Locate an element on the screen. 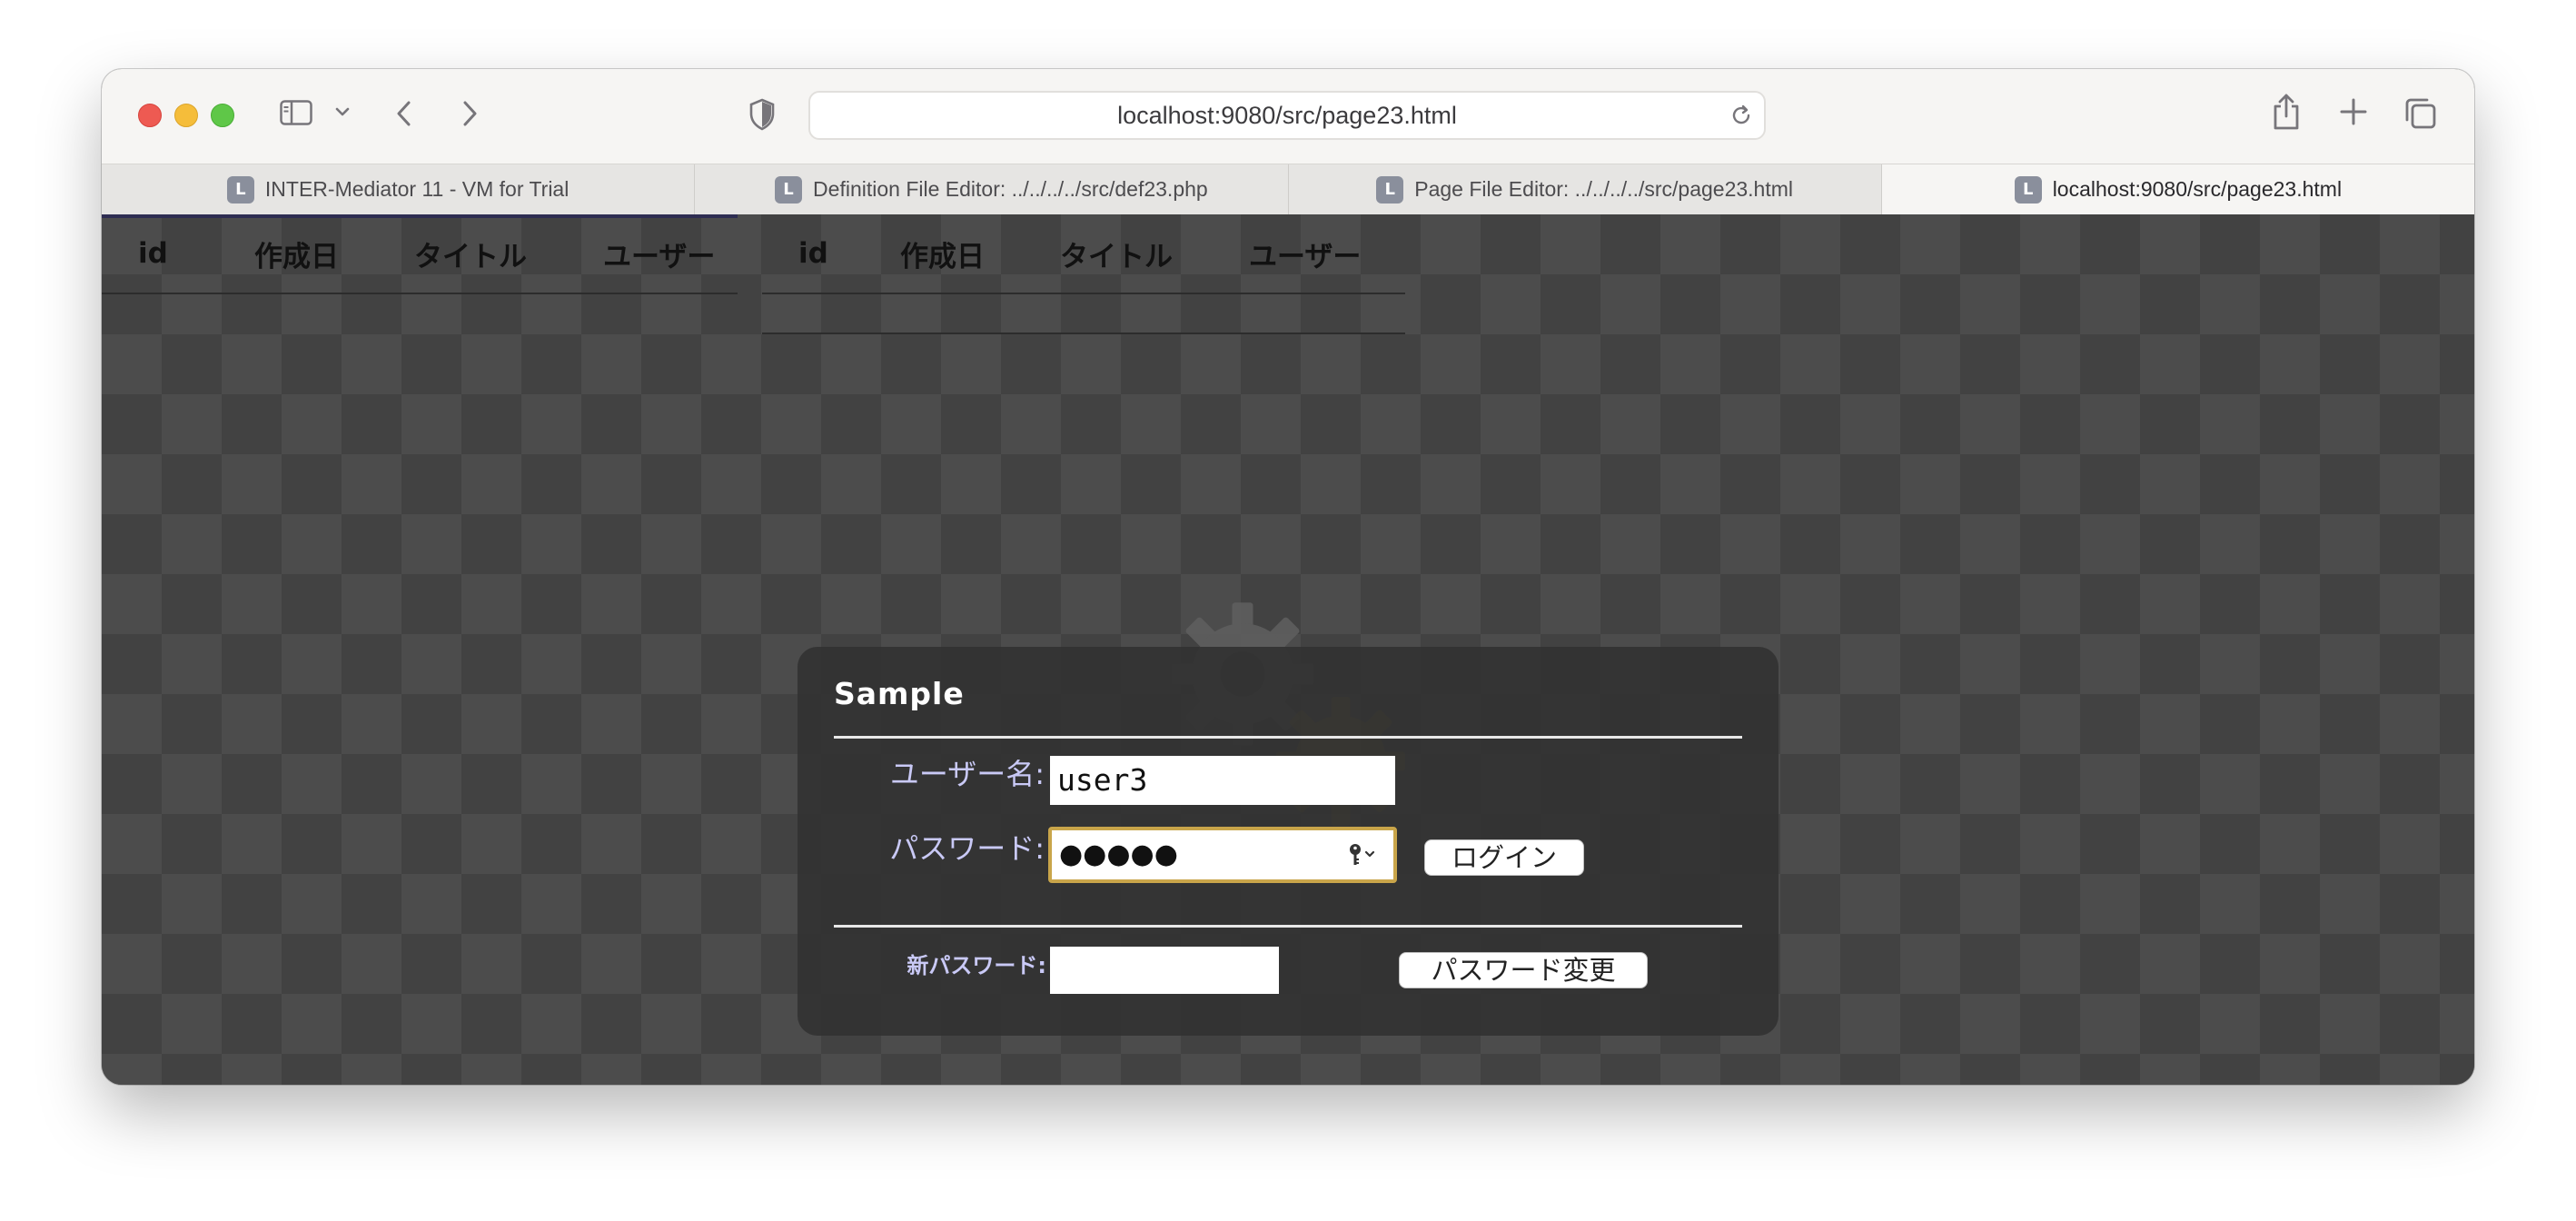  password-label: パスワード: is located at coordinates (967, 848).